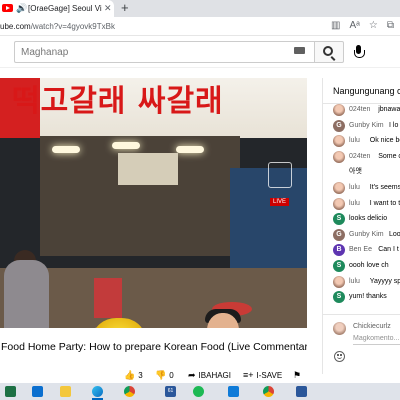 The image size is (400, 400). I want to click on store-icon, so click(37, 391).